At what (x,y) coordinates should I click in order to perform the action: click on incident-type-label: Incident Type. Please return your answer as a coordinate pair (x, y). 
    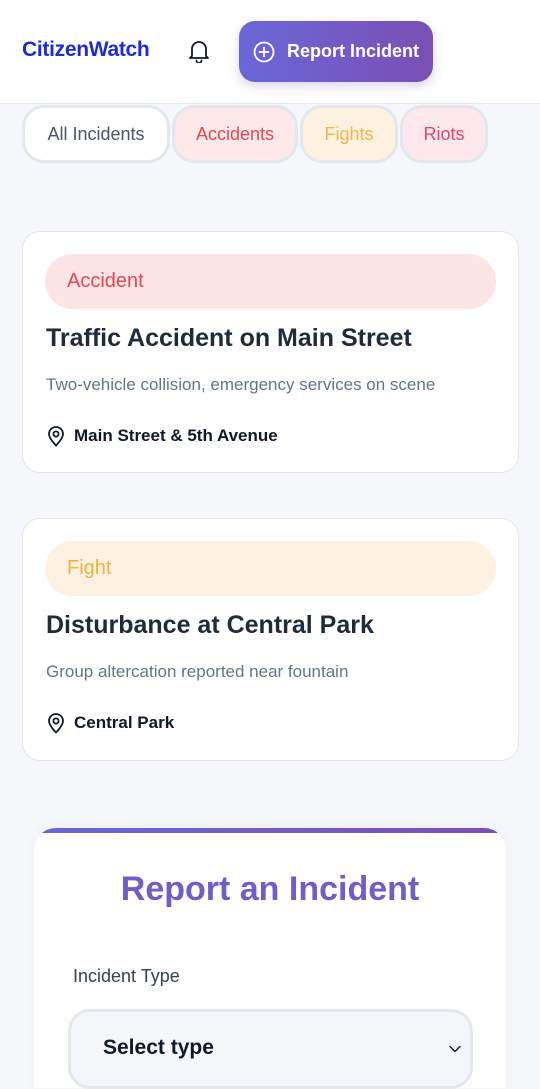
    Looking at the image, I should click on (126, 976).